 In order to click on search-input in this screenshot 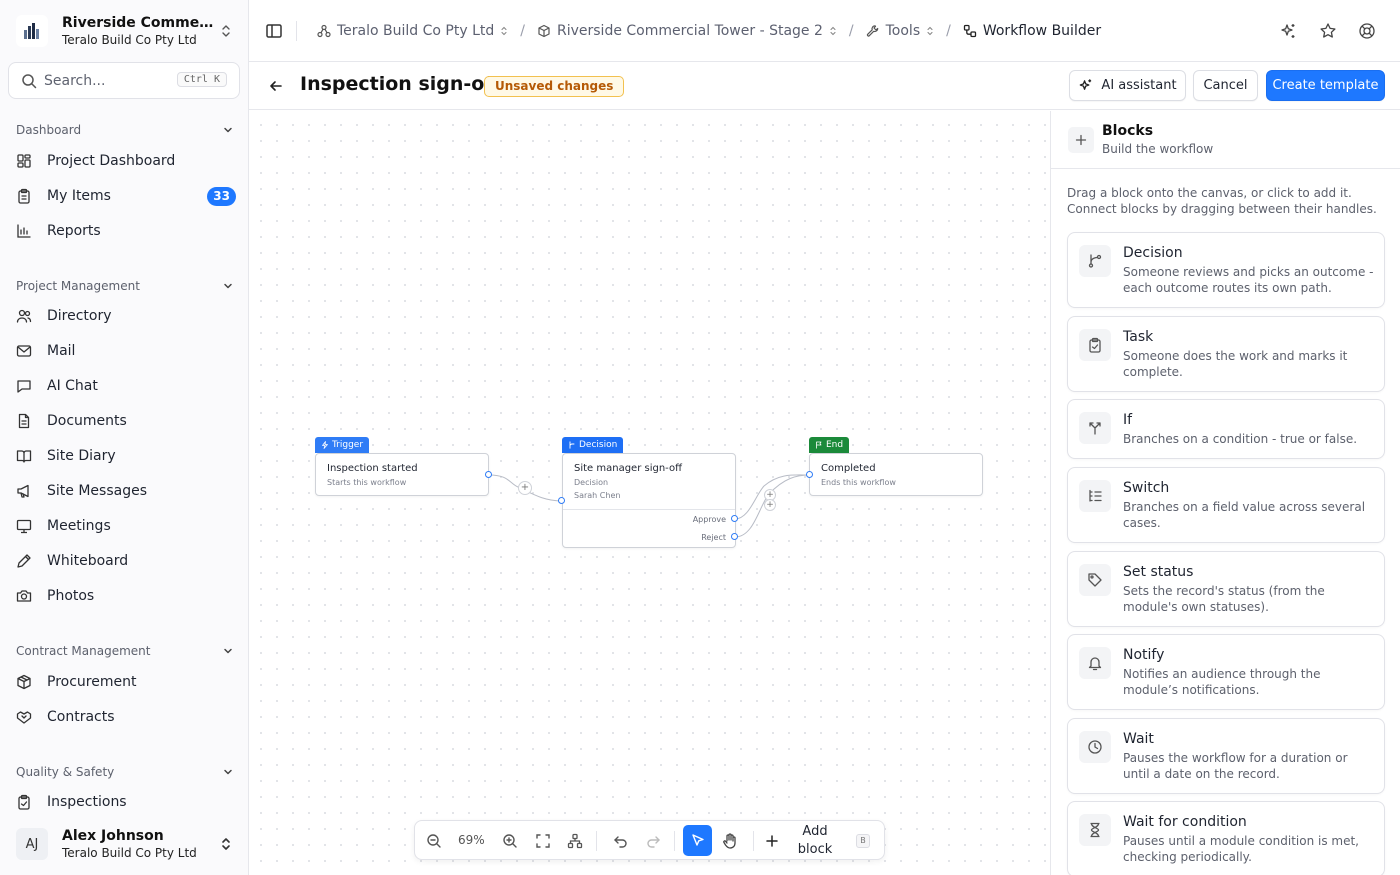, I will do `click(106, 80)`.